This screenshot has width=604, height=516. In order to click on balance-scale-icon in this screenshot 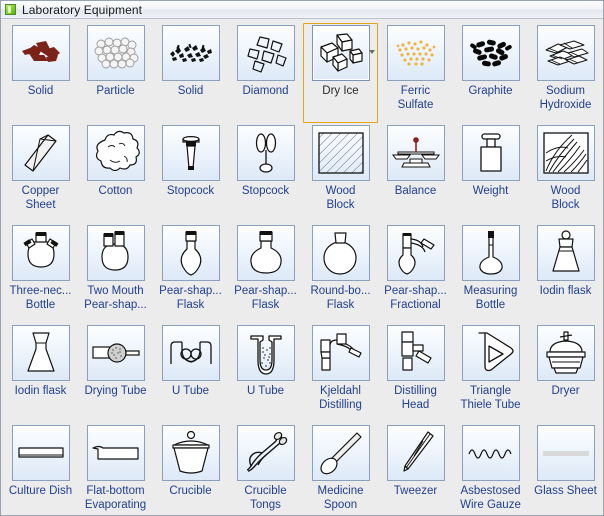, I will do `click(415, 153)`.